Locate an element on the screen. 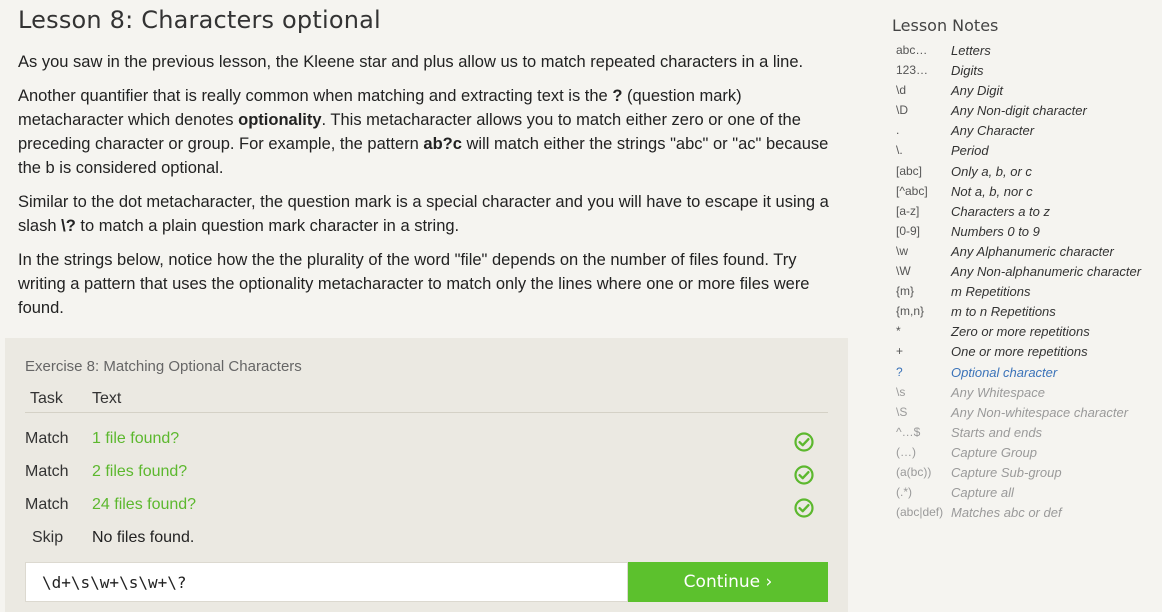  continue-button: Continue › is located at coordinates (728, 582).